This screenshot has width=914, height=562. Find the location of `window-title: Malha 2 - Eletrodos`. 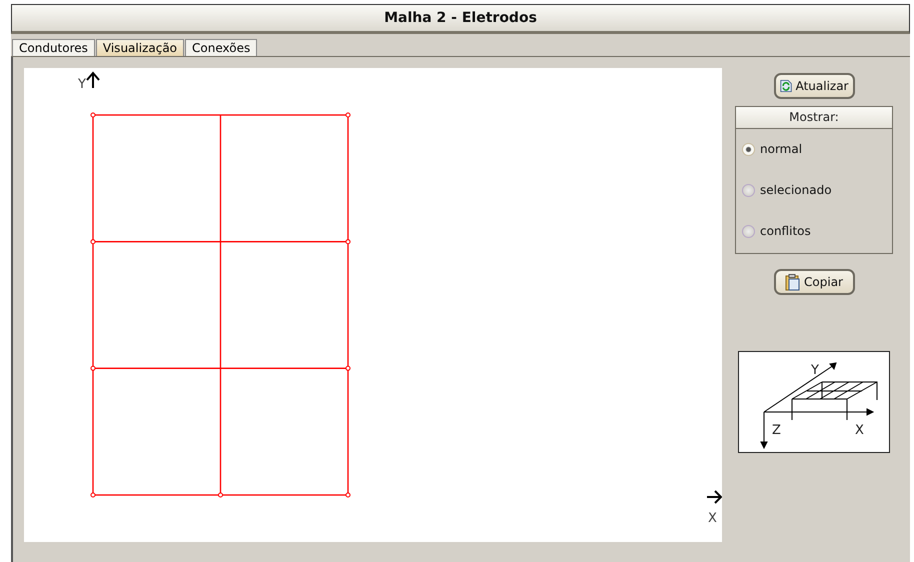

window-title: Malha 2 - Eletrodos is located at coordinates (460, 18).